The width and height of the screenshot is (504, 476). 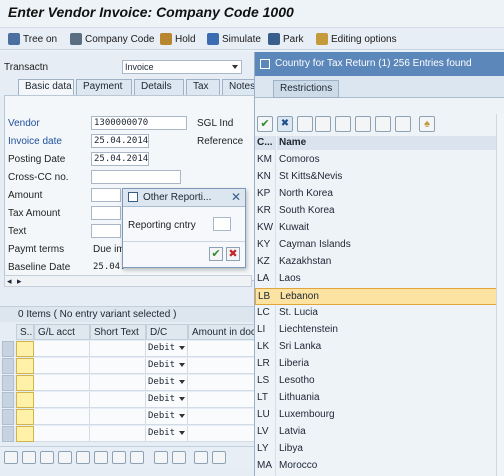 I want to click on confirm-check-icon: ✔, so click(x=216, y=254).